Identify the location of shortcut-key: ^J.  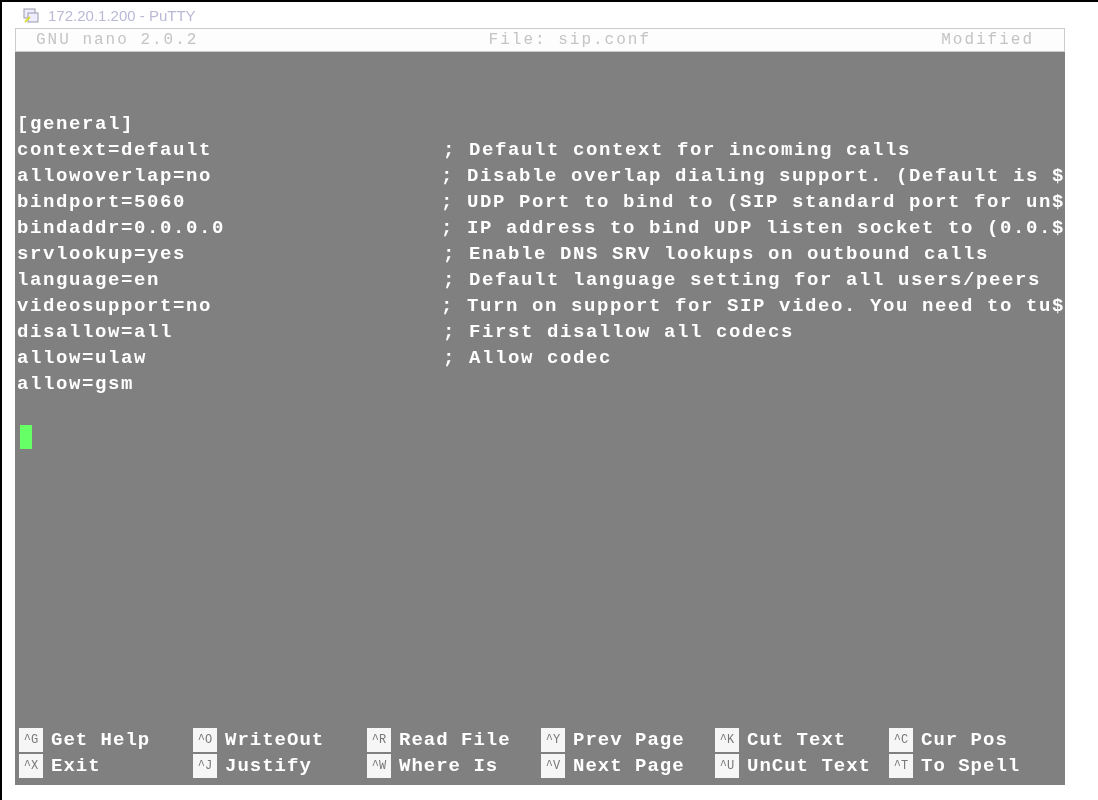
(205, 766).